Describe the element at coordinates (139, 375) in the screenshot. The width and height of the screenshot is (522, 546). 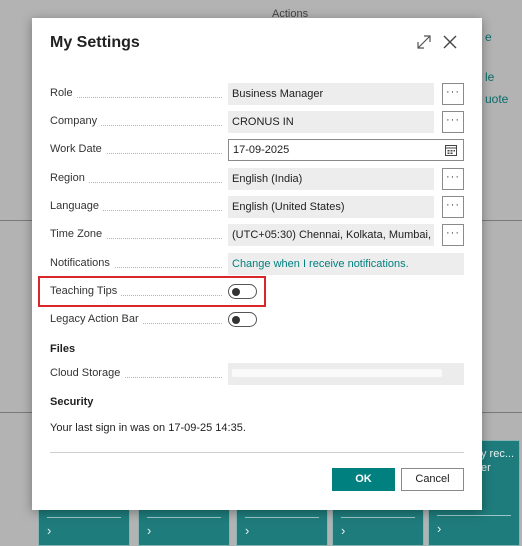
I see `cloud-storage-label: Cloud Storage` at that location.